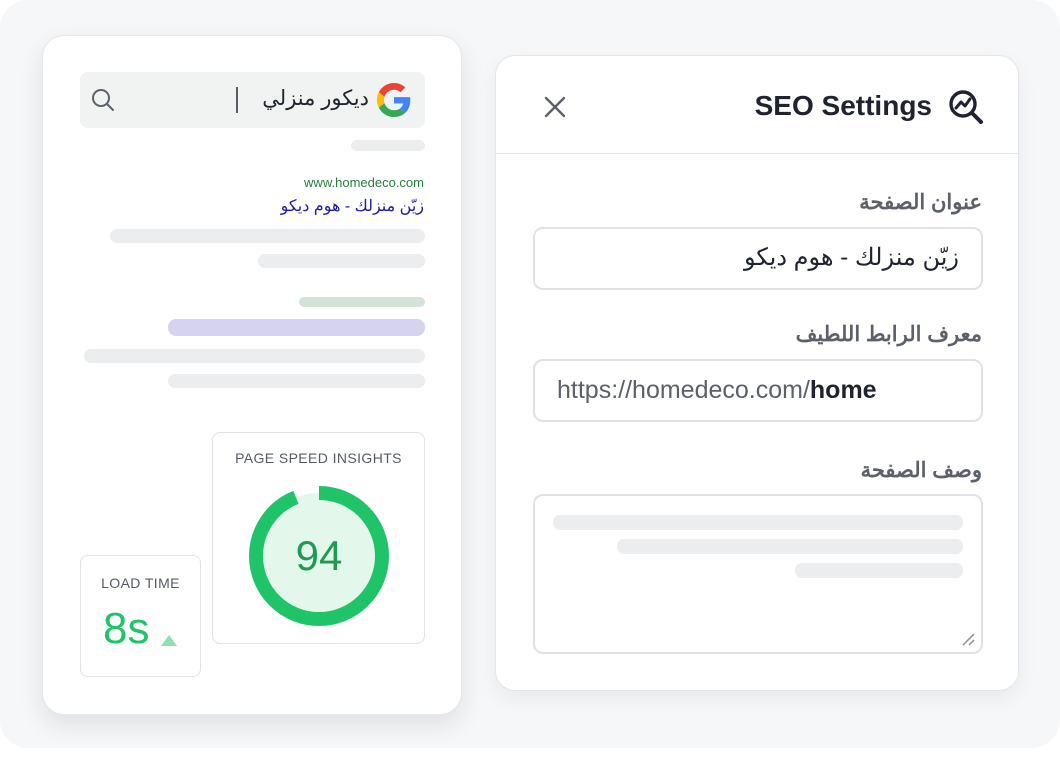  What do you see at coordinates (169, 640) in the screenshot?
I see `triangle-up-icon` at bounding box center [169, 640].